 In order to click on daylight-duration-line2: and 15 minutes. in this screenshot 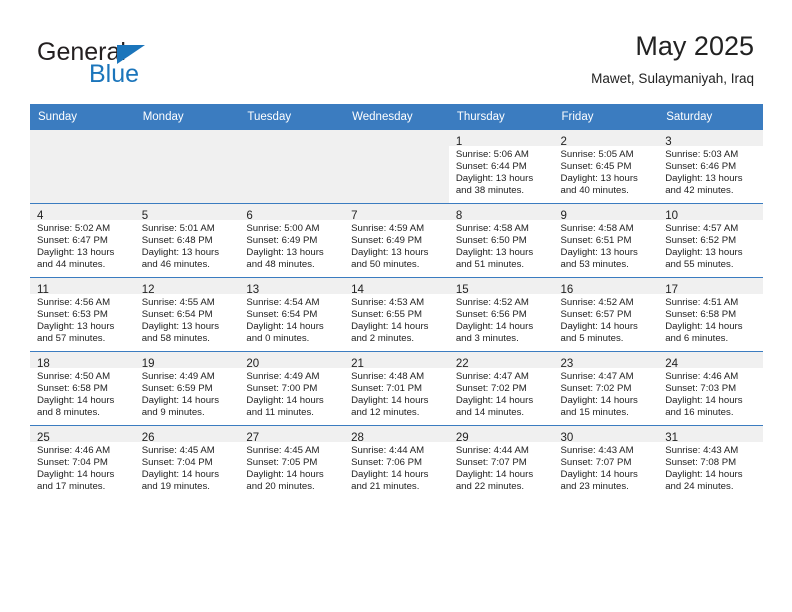, I will do `click(594, 413)`.